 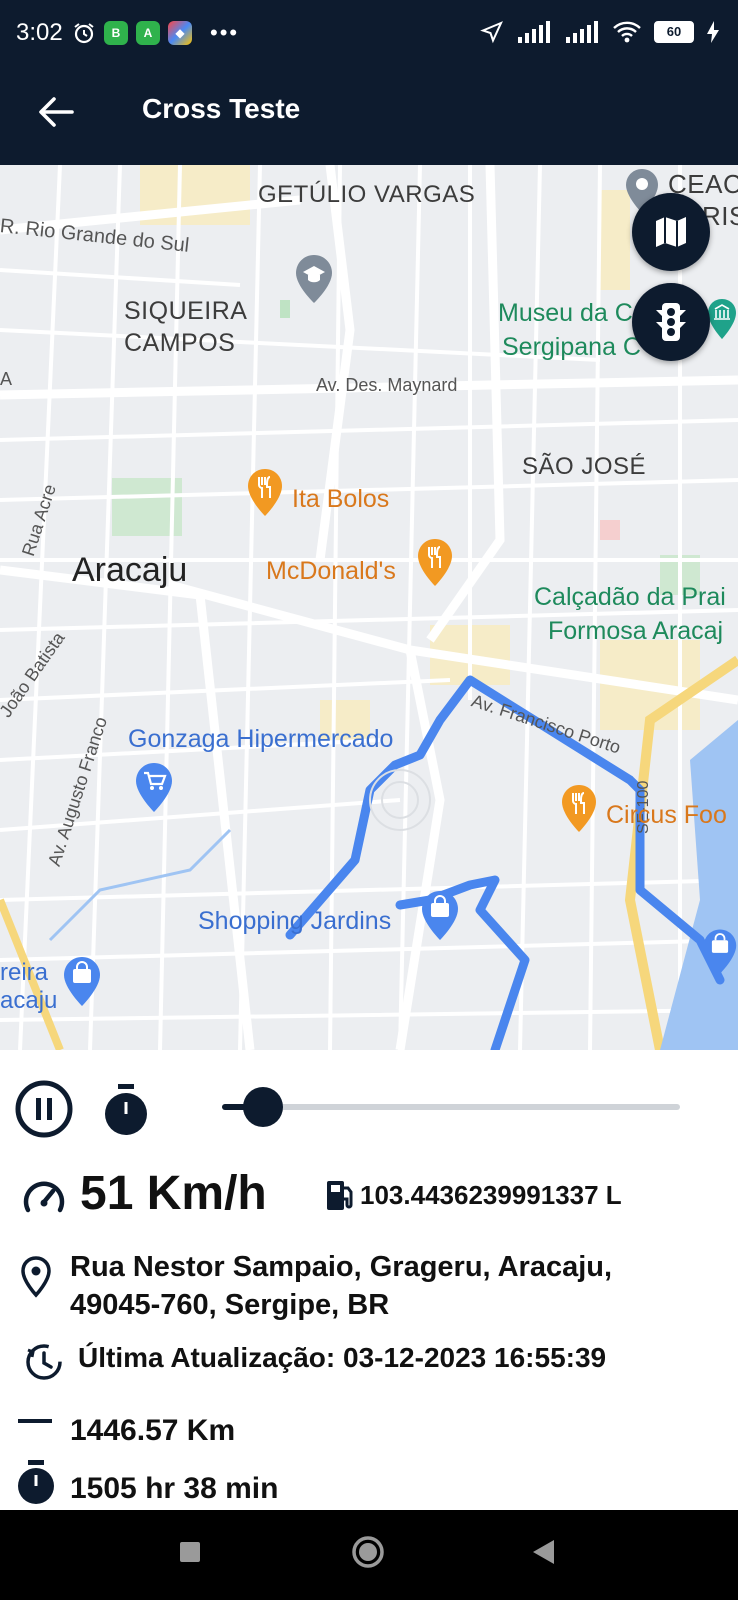 I want to click on back-arrow-icon, so click(x=56, y=112).